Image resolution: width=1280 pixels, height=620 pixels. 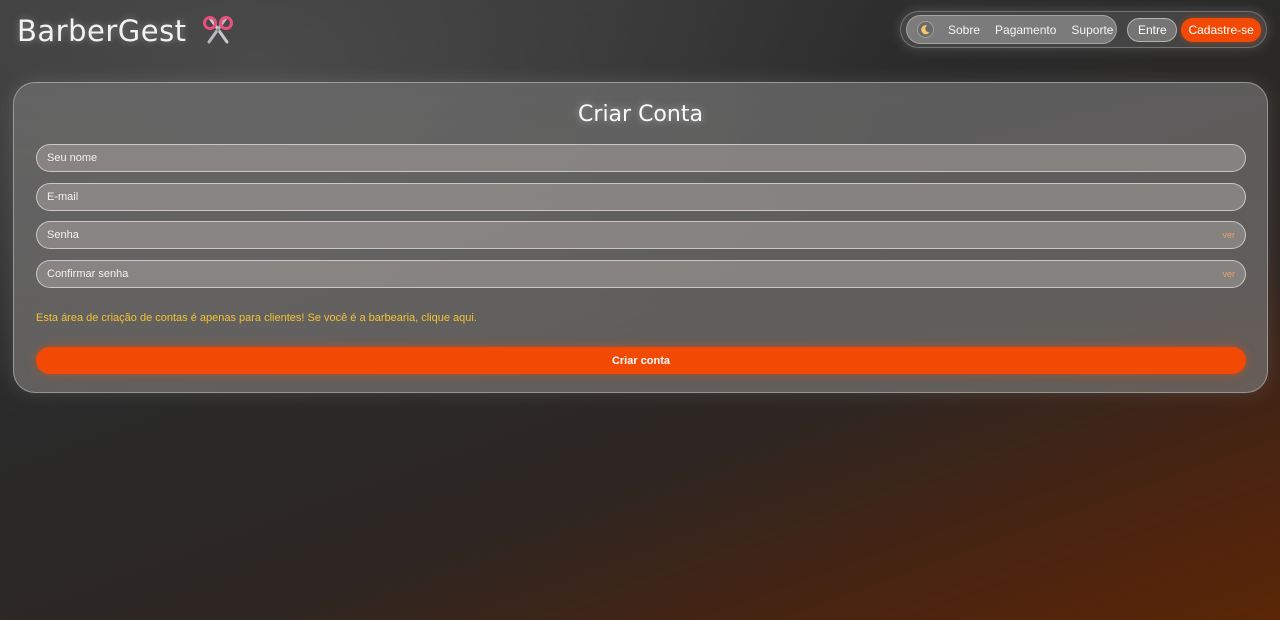 What do you see at coordinates (1092, 30) in the screenshot?
I see `nav-link-suporte: Suporte` at bounding box center [1092, 30].